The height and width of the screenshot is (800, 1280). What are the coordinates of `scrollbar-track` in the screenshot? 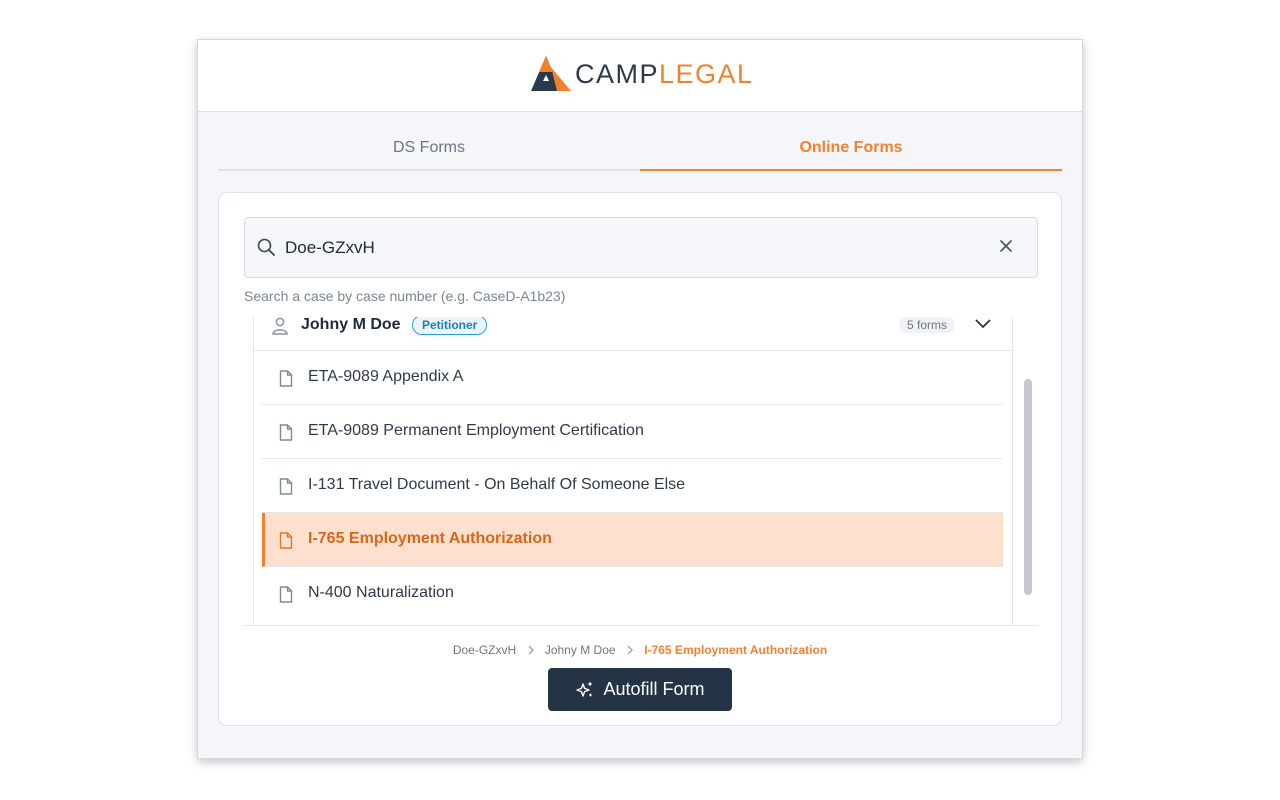 It's located at (1028, 467).